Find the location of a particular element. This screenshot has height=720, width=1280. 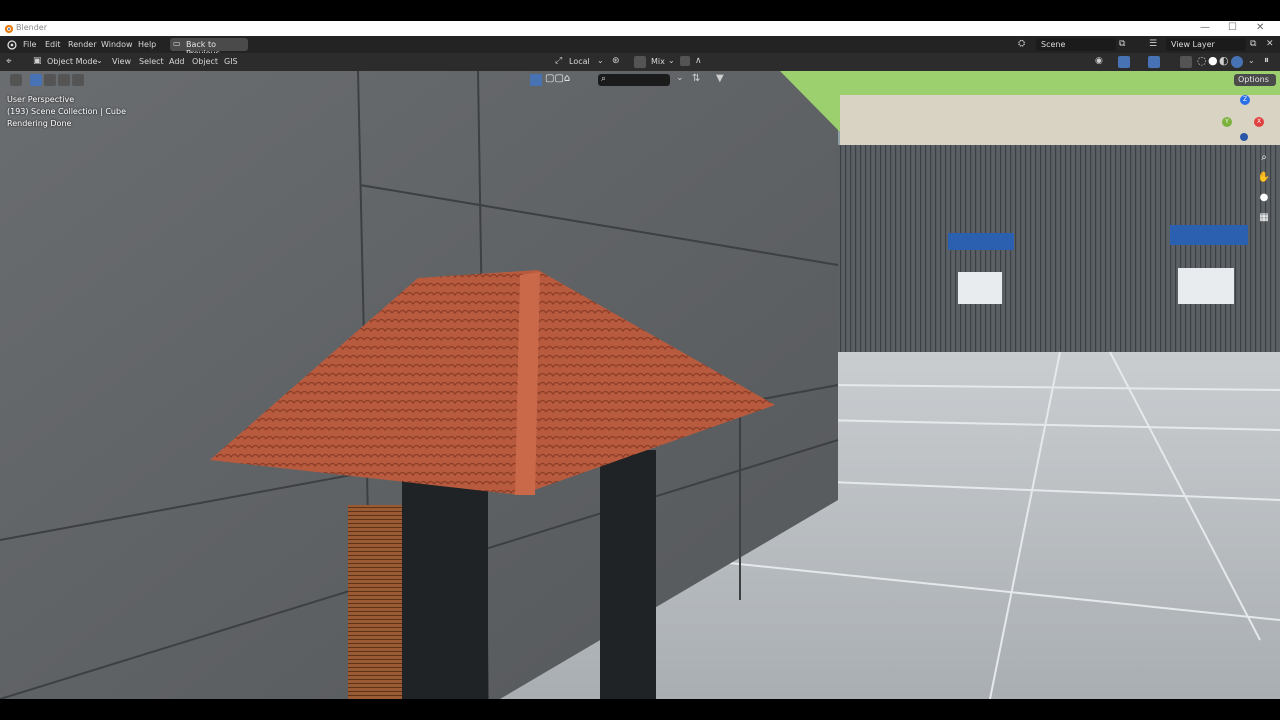

back-to-previous-button: ▭ Back to Previous is located at coordinates (209, 48).